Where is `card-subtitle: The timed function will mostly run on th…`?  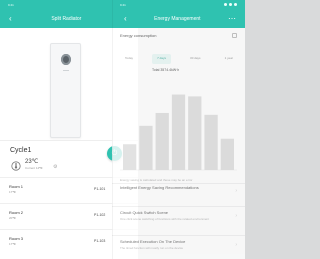 card-subtitle: The timed function will mostly run on th… is located at coordinates (152, 248).